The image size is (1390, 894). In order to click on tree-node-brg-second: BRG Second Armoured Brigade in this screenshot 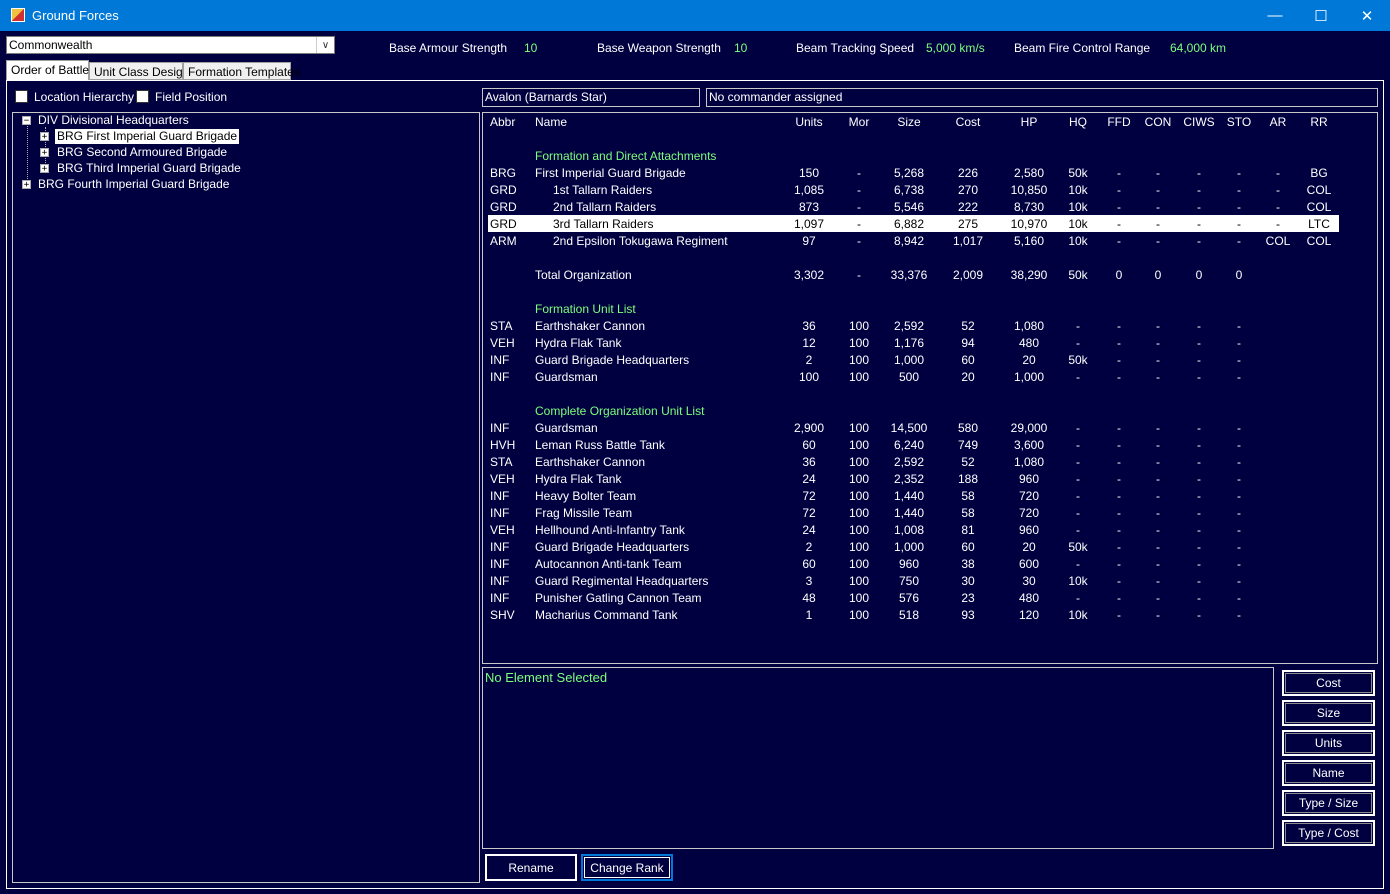, I will do `click(142, 152)`.